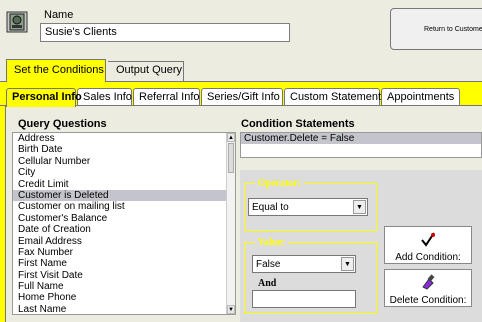 The height and width of the screenshot is (322, 482). I want to click on add-condition-icon, so click(428, 240).